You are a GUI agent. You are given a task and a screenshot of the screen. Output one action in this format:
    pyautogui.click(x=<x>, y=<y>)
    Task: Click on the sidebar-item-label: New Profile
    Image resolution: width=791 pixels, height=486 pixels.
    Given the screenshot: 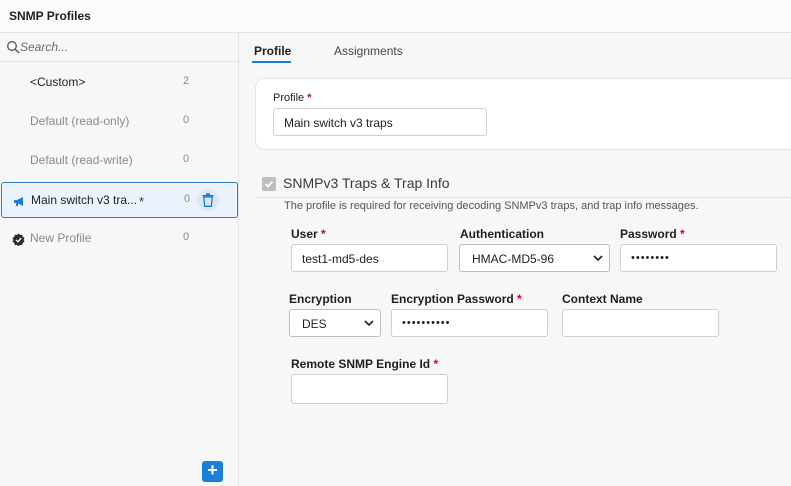 What is the action you would take?
    pyautogui.click(x=61, y=238)
    